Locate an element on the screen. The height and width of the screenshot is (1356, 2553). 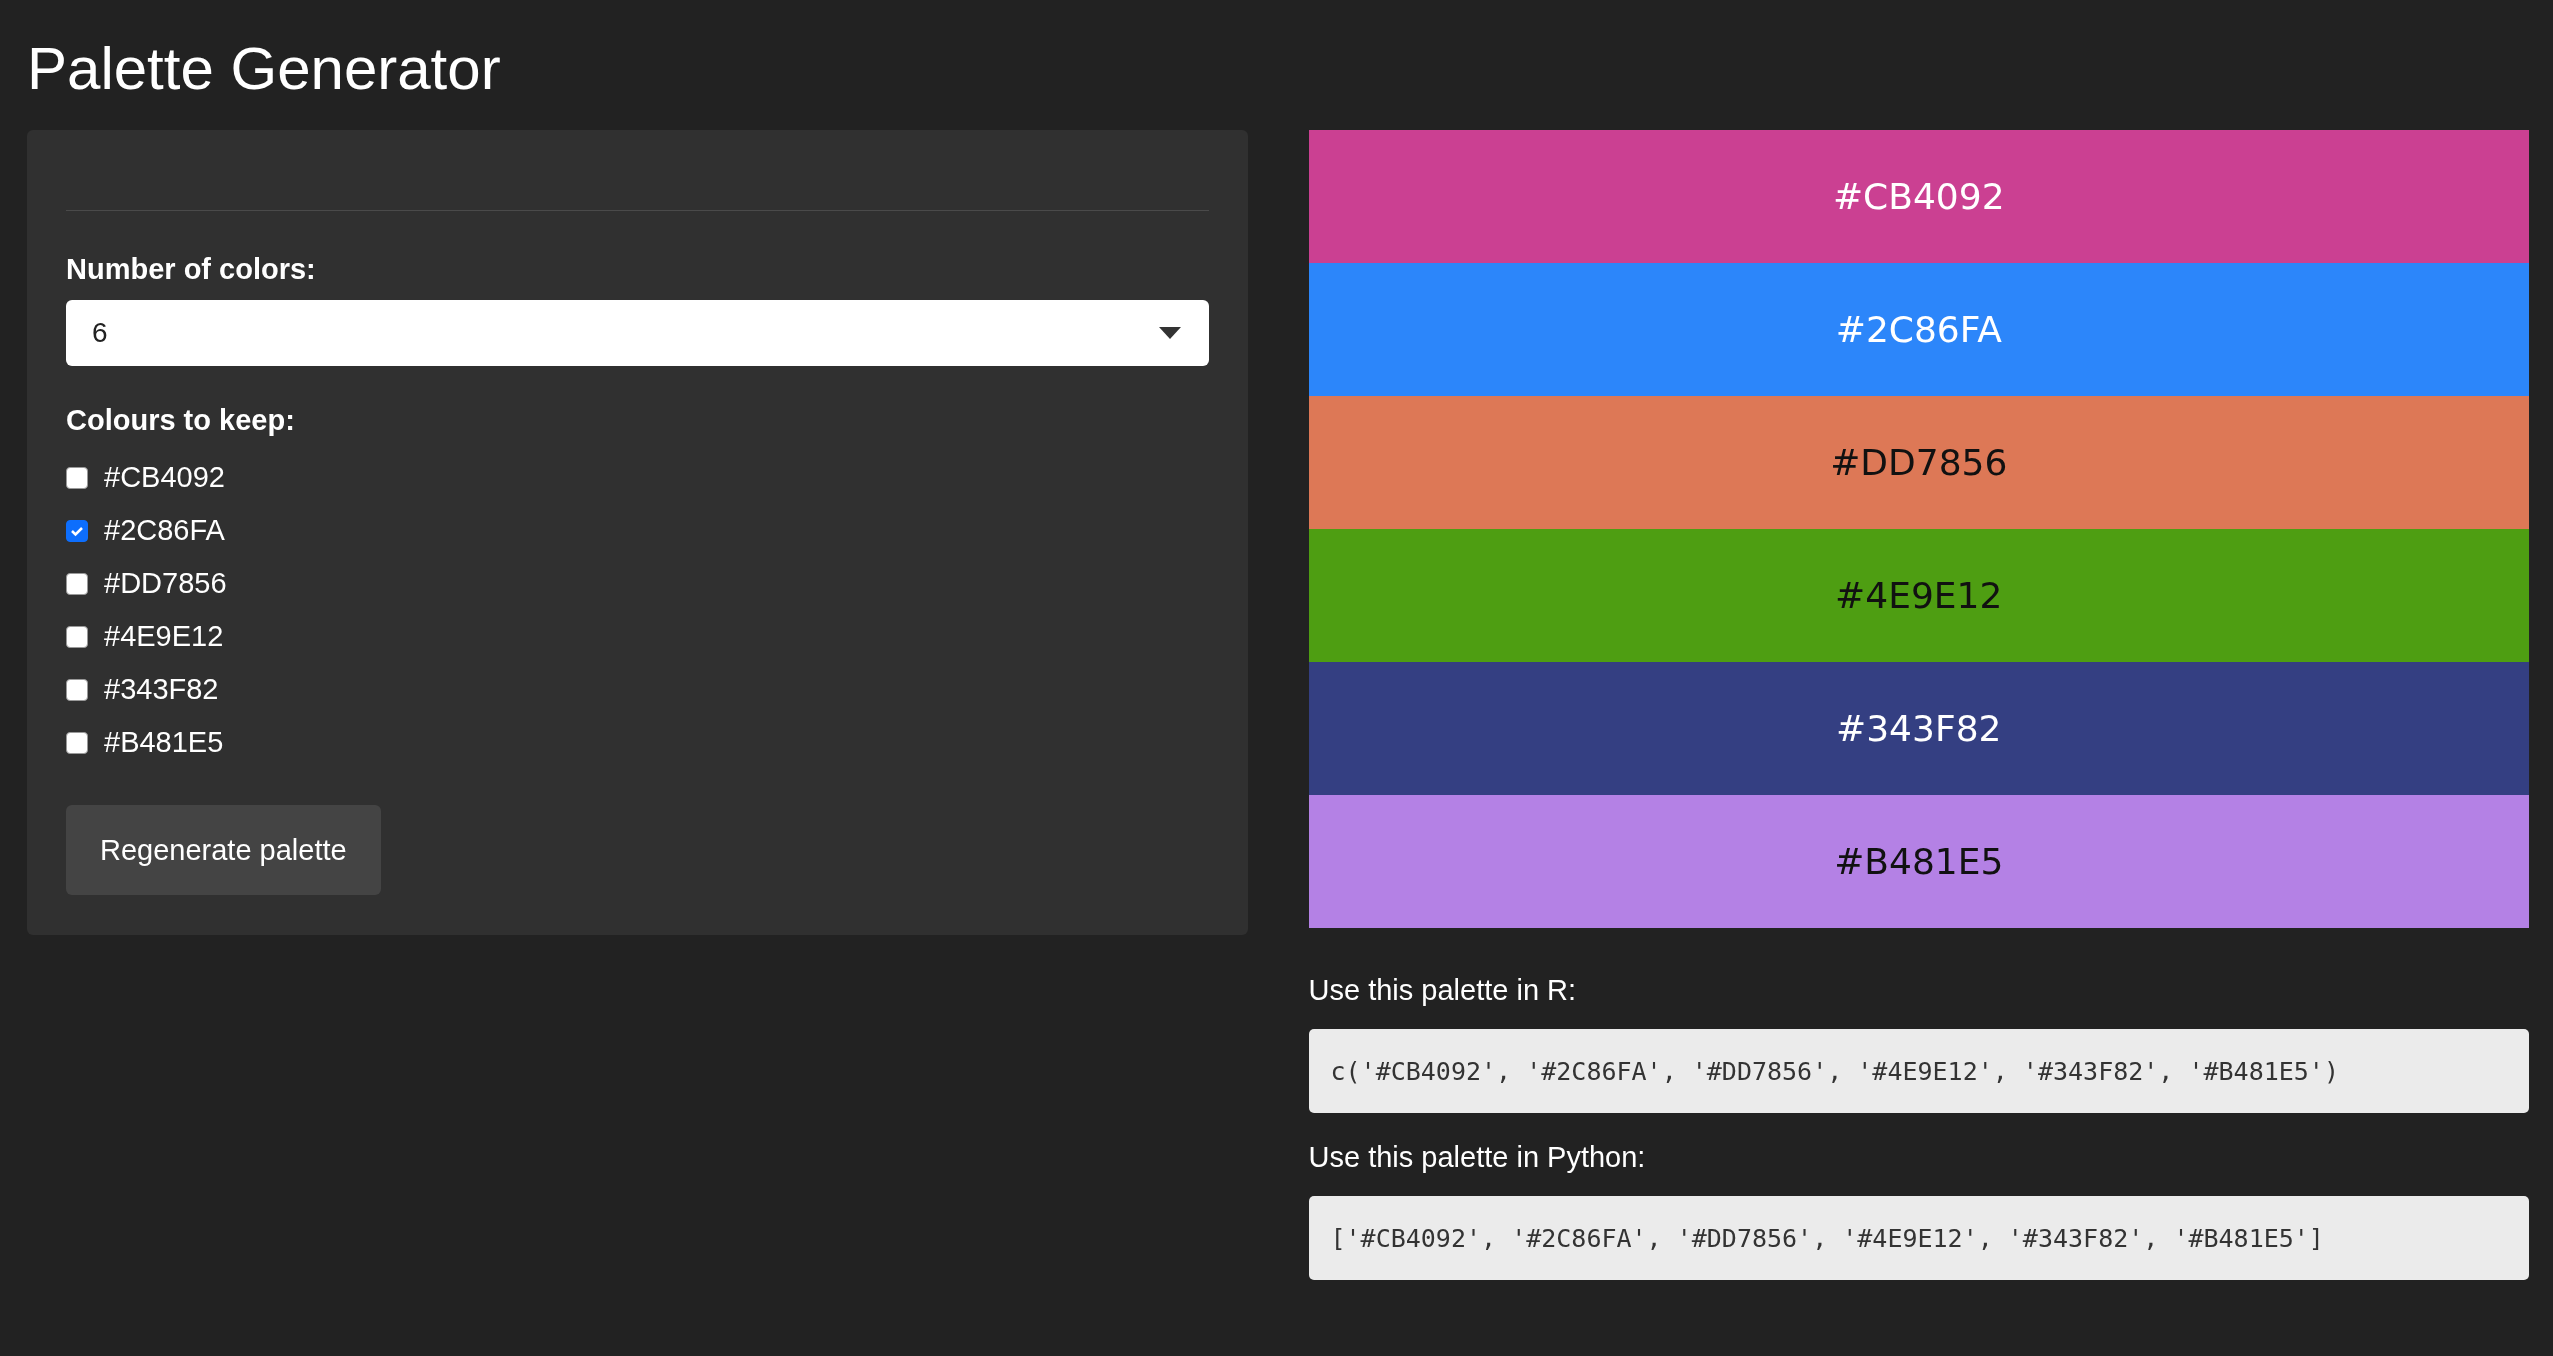
swatch-hex-label: #2C86FA is located at coordinates (1918, 329).